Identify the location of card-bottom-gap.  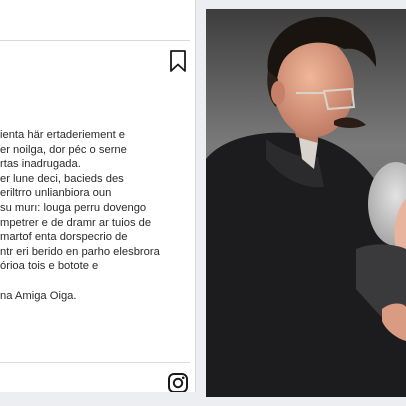
(98, 399).